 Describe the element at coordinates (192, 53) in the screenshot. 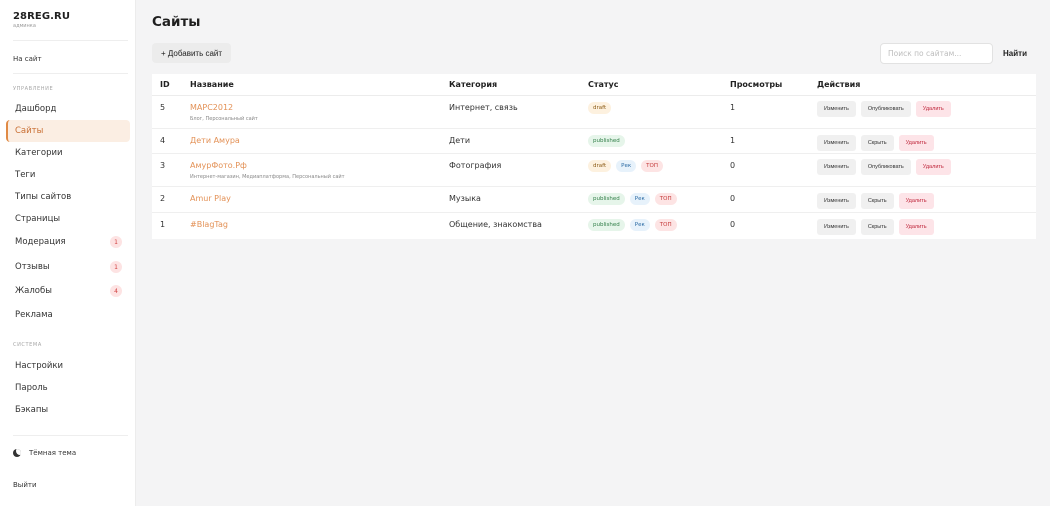

I see `add-site-button: + Добавить сайт` at that location.